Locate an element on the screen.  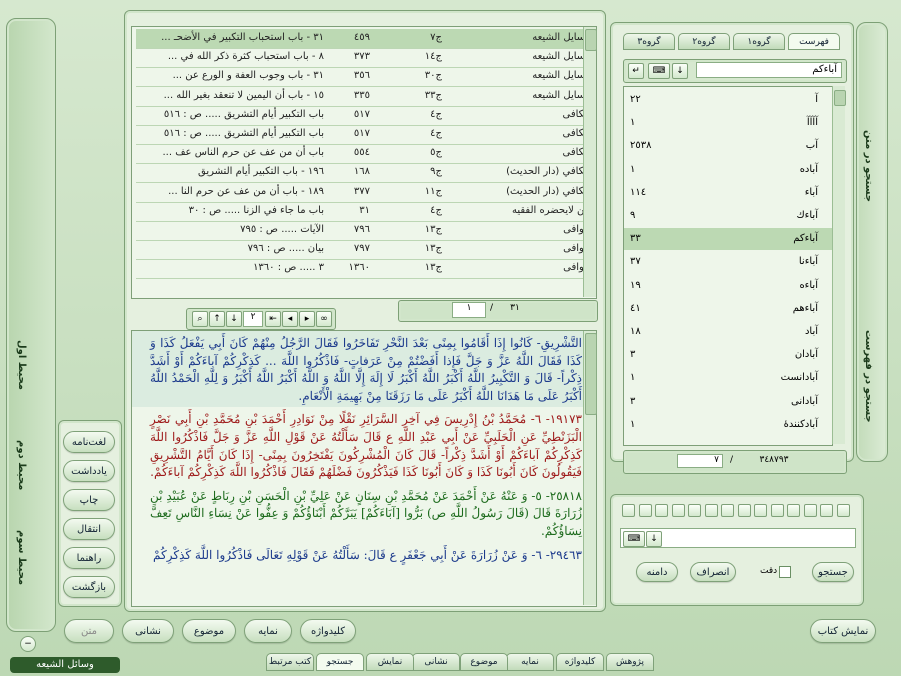
word-item: آباد ١٨ is located at coordinates (728, 332).